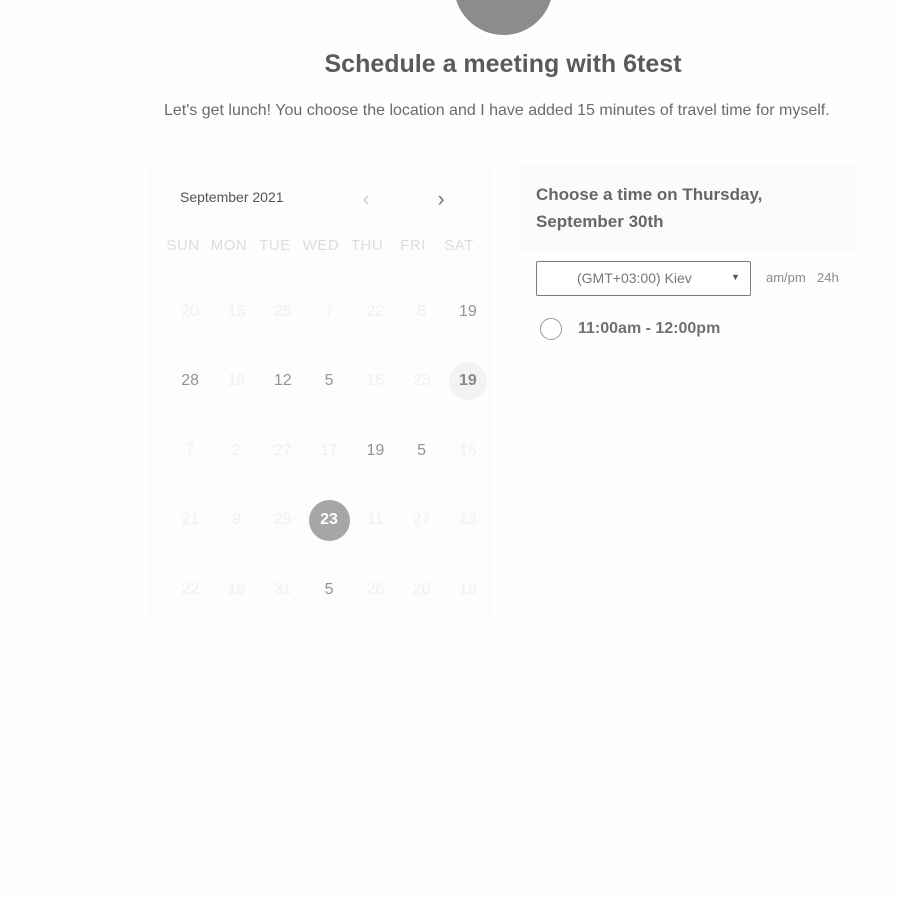 This screenshot has height=900, width=900. Describe the element at coordinates (828, 277) in the screenshot. I see `format-24h-toggle: 24h` at that location.